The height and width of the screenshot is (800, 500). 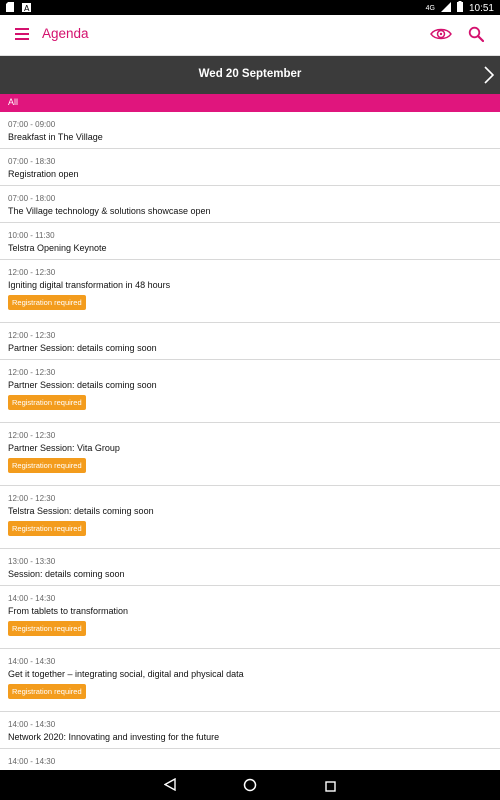 What do you see at coordinates (250, 759) in the screenshot?
I see `list-item: 14:00 - 14:30` at bounding box center [250, 759].